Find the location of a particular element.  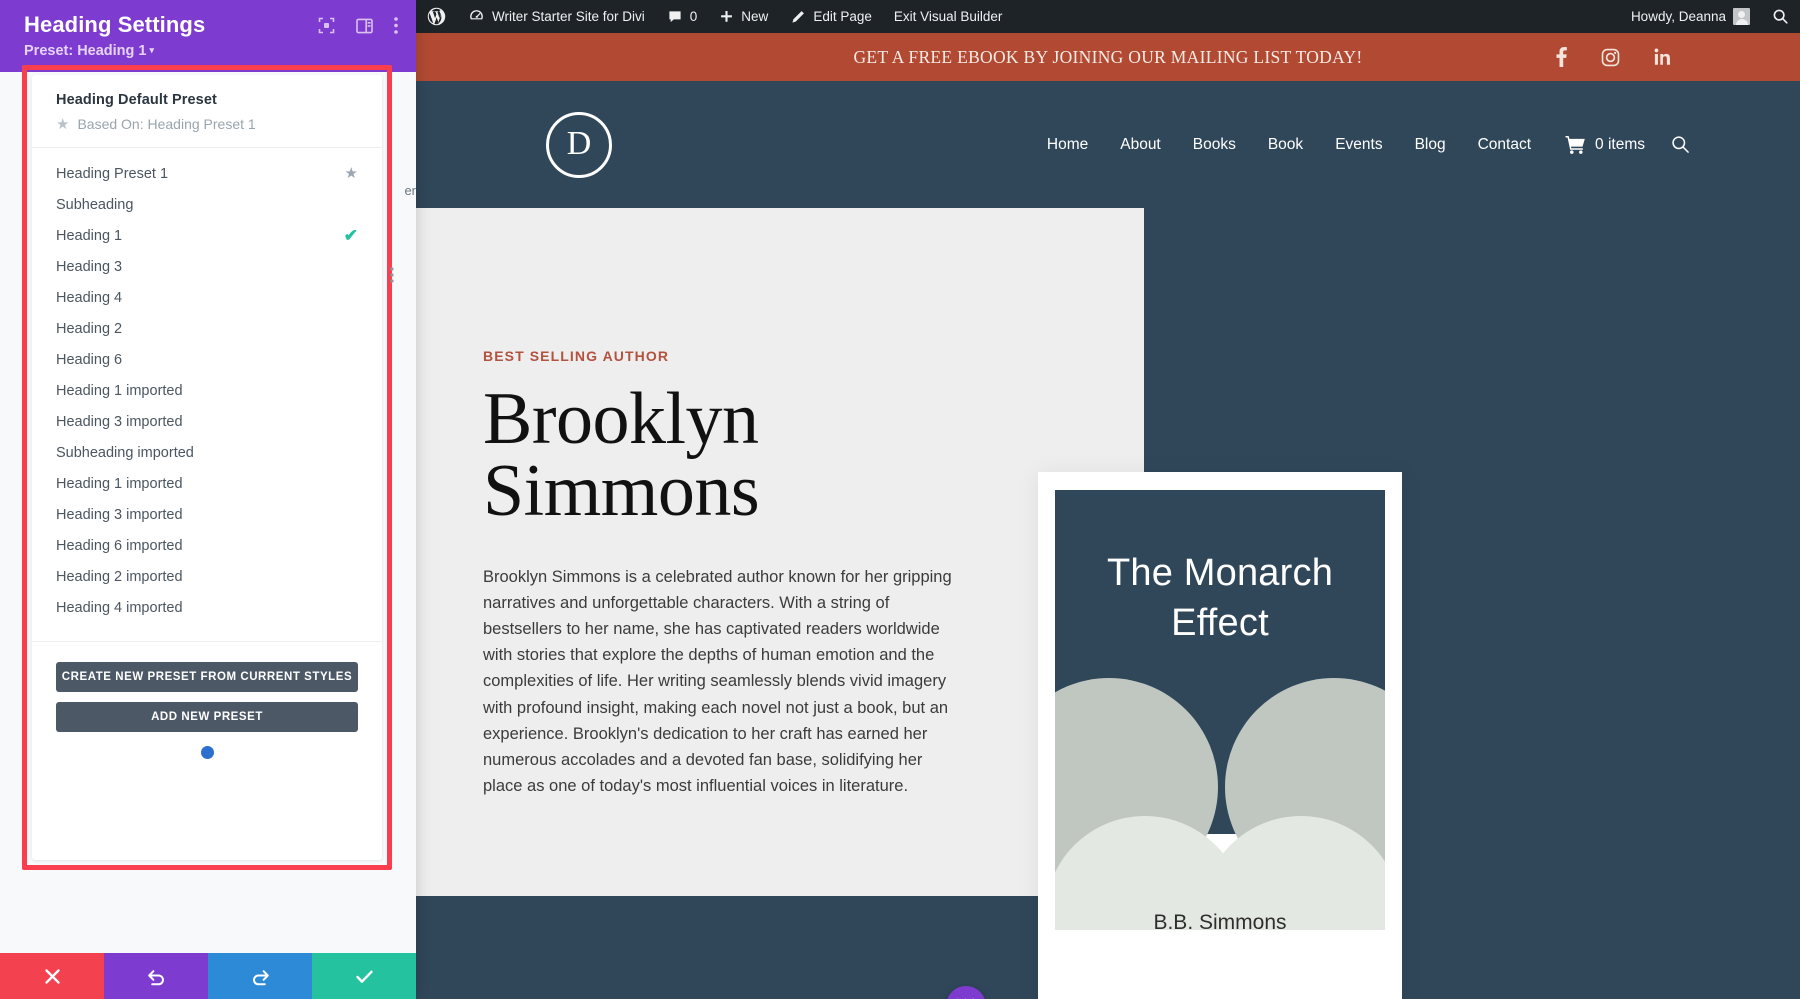

edit-page-label: Edit Page is located at coordinates (842, 16).